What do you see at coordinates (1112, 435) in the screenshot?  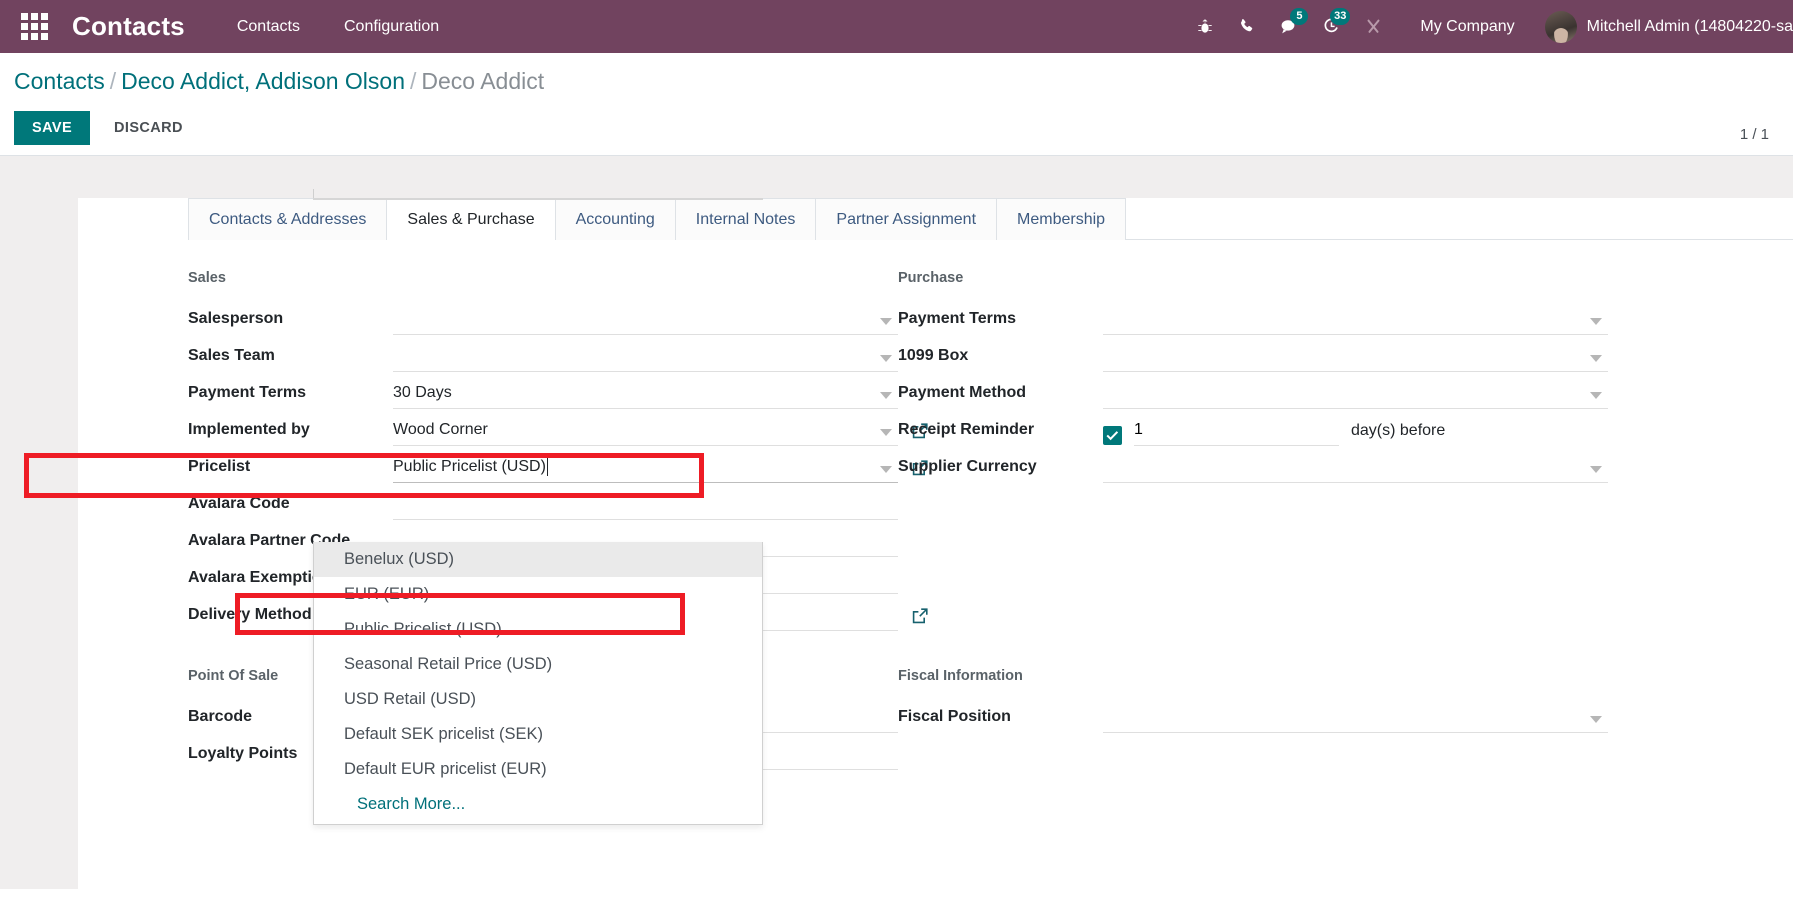 I see `receipt-reminder-checkbox` at bounding box center [1112, 435].